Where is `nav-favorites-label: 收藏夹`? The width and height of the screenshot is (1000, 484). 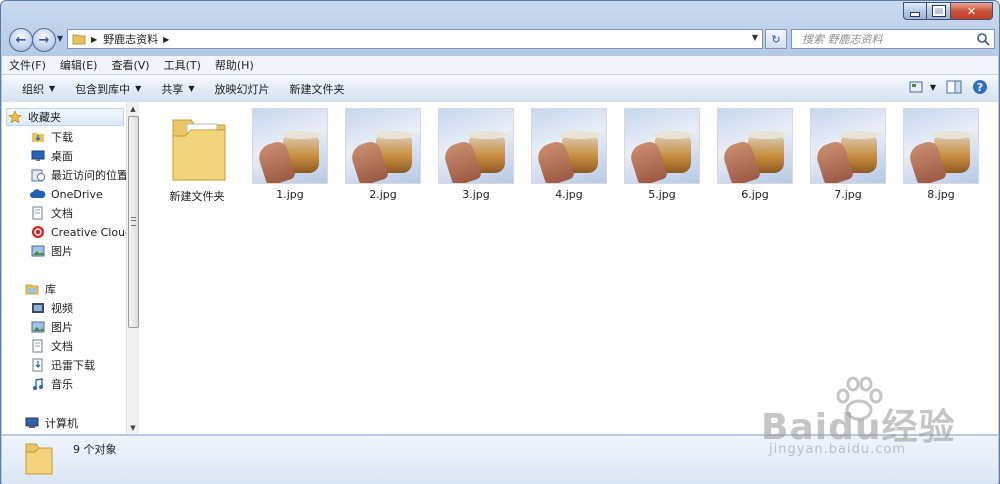
nav-favorites-label: 收藏夹 is located at coordinates (44, 117).